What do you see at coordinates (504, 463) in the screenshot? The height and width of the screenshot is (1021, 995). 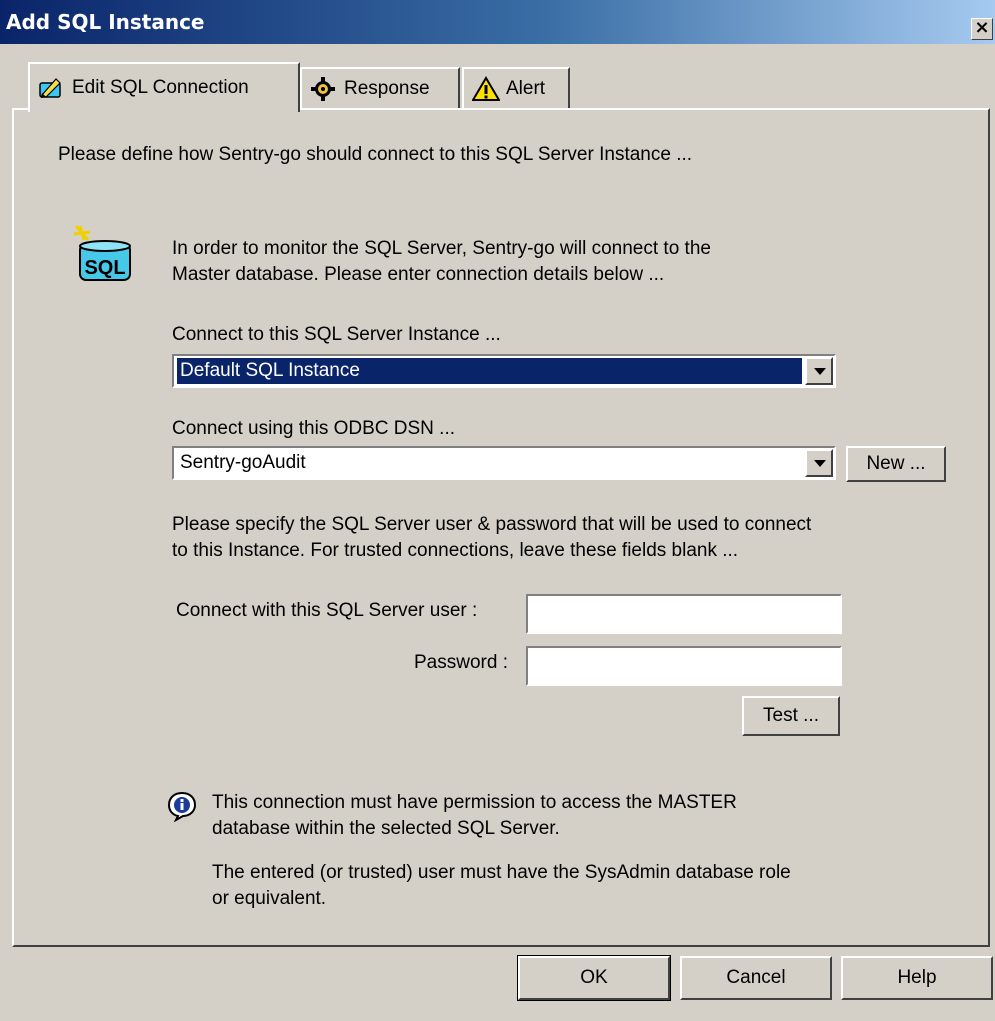 I see `dsn-select: Sentry-goAudit` at bounding box center [504, 463].